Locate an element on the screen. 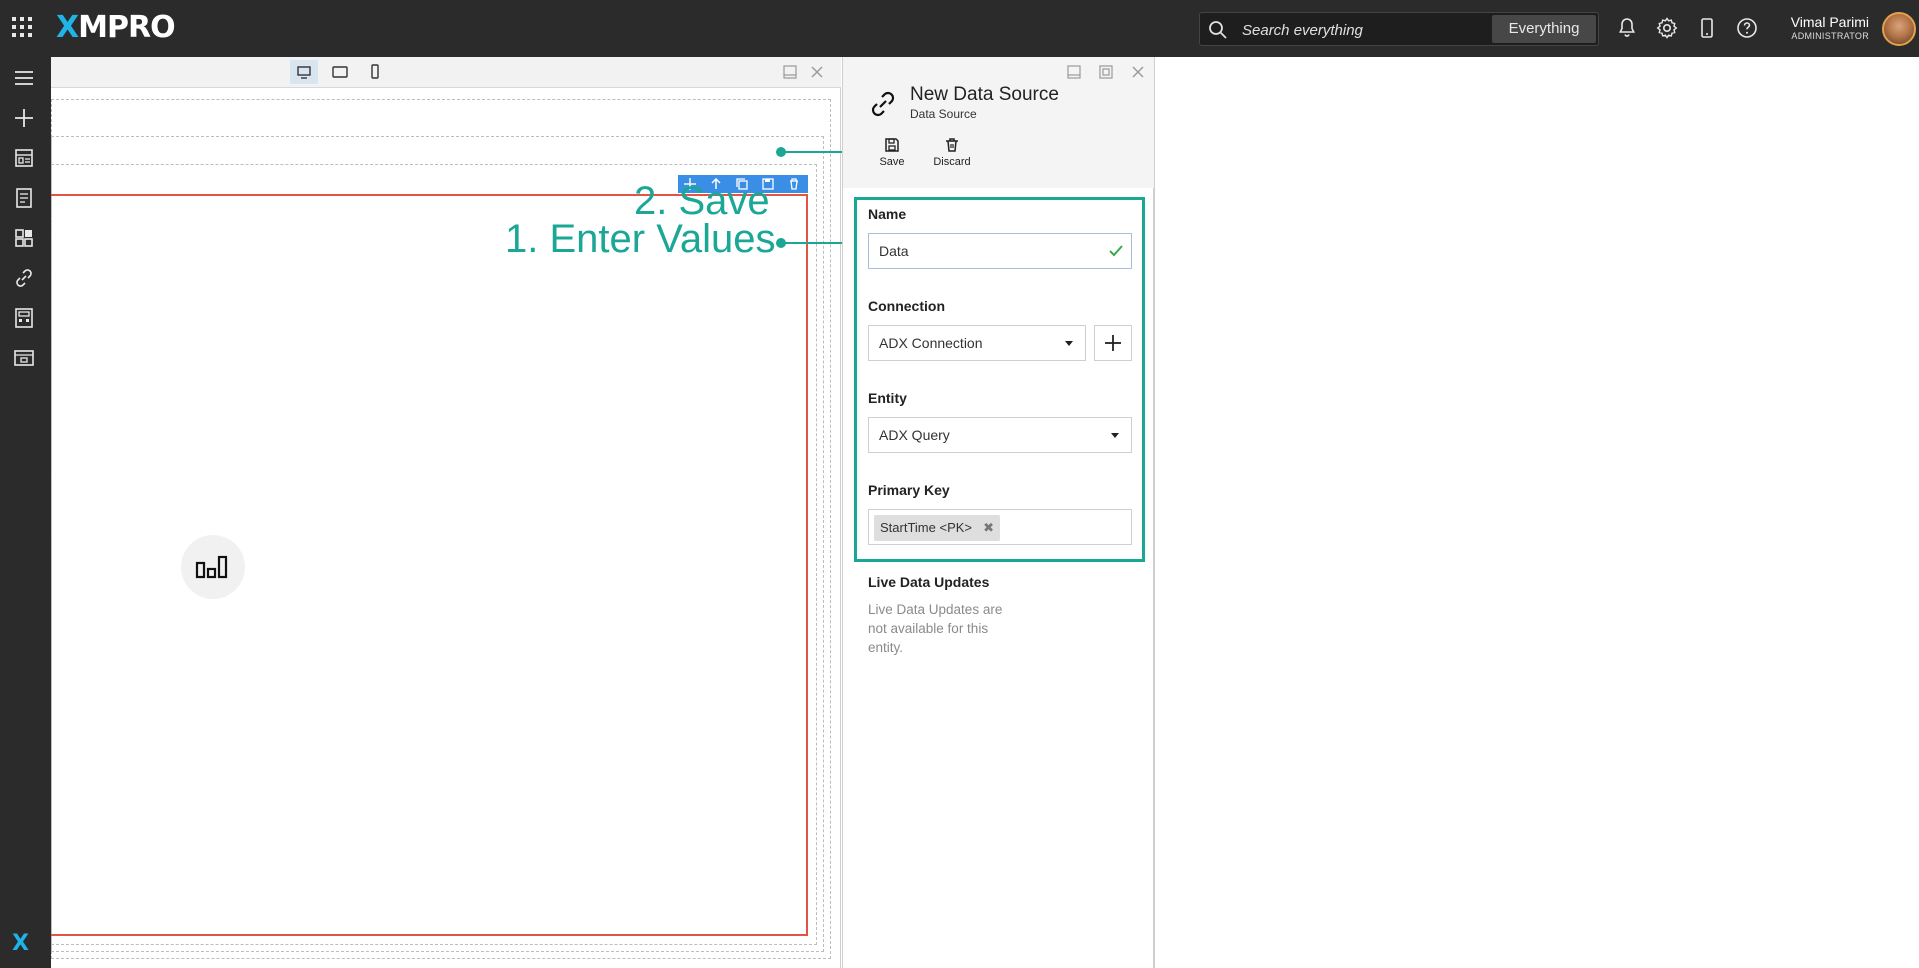  trash-icon is located at coordinates (952, 145).